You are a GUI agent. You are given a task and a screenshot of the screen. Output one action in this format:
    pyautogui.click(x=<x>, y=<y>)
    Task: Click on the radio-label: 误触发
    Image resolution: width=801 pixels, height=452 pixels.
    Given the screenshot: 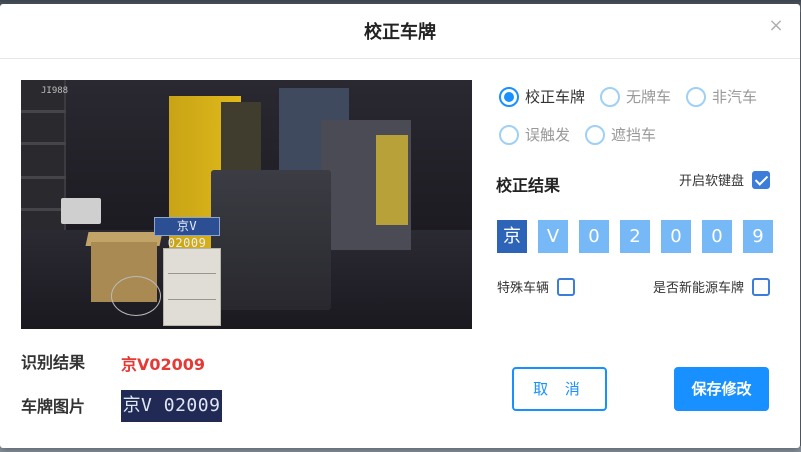 What is the action you would take?
    pyautogui.click(x=548, y=135)
    